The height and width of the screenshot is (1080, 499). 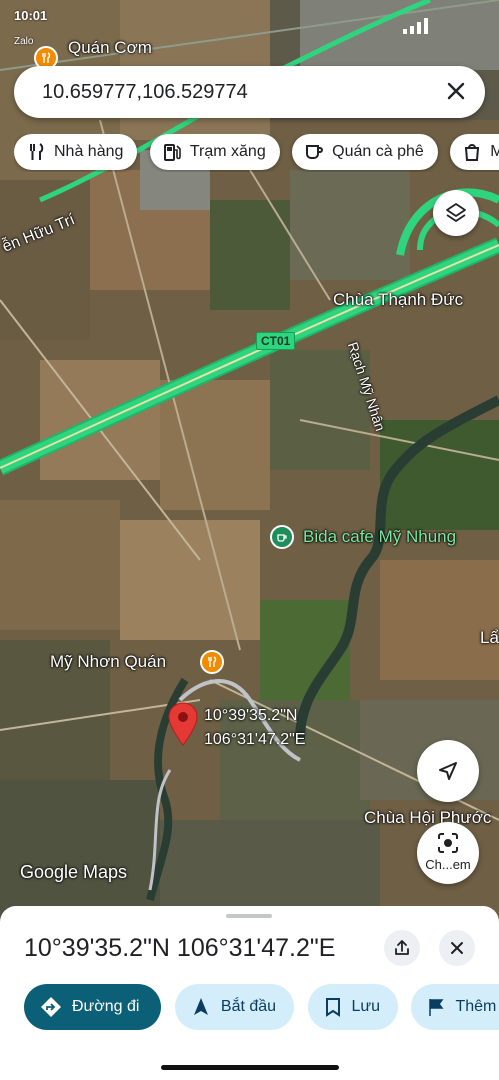 I want to click on chip-shopping: Mua sắm, so click(x=474, y=152).